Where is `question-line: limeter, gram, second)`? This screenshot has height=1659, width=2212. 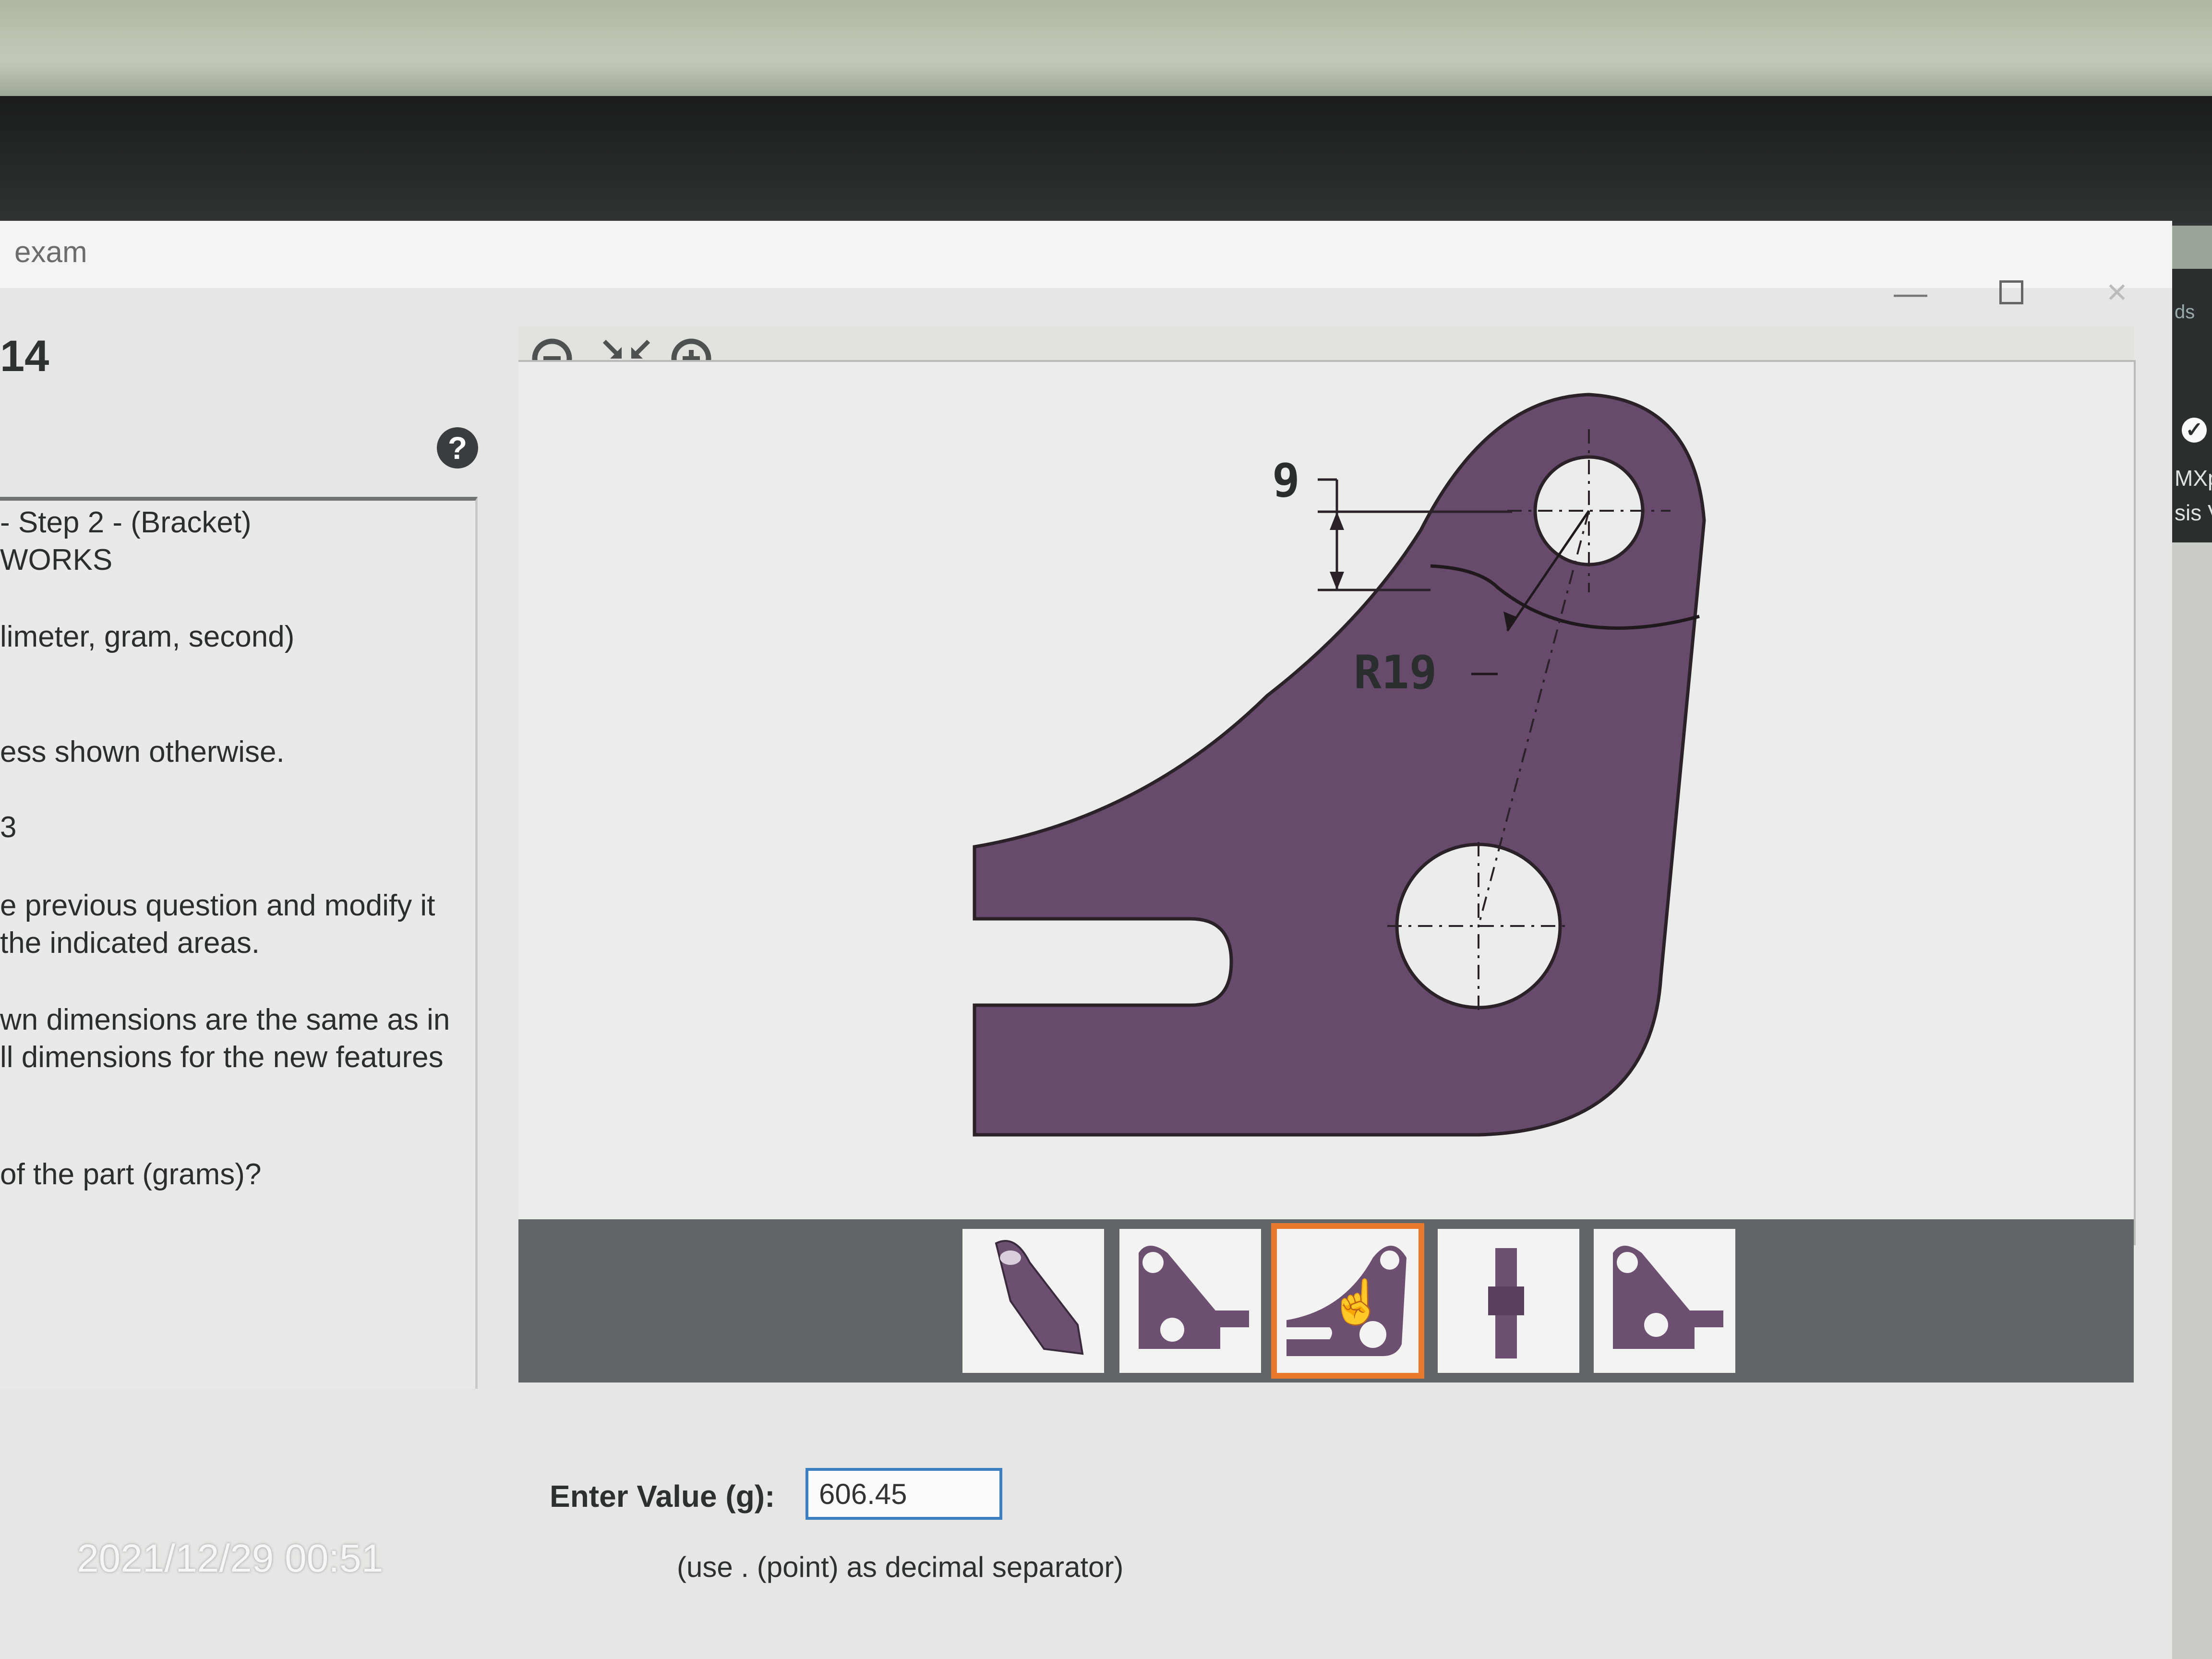
question-line: limeter, gram, second) is located at coordinates (147, 636).